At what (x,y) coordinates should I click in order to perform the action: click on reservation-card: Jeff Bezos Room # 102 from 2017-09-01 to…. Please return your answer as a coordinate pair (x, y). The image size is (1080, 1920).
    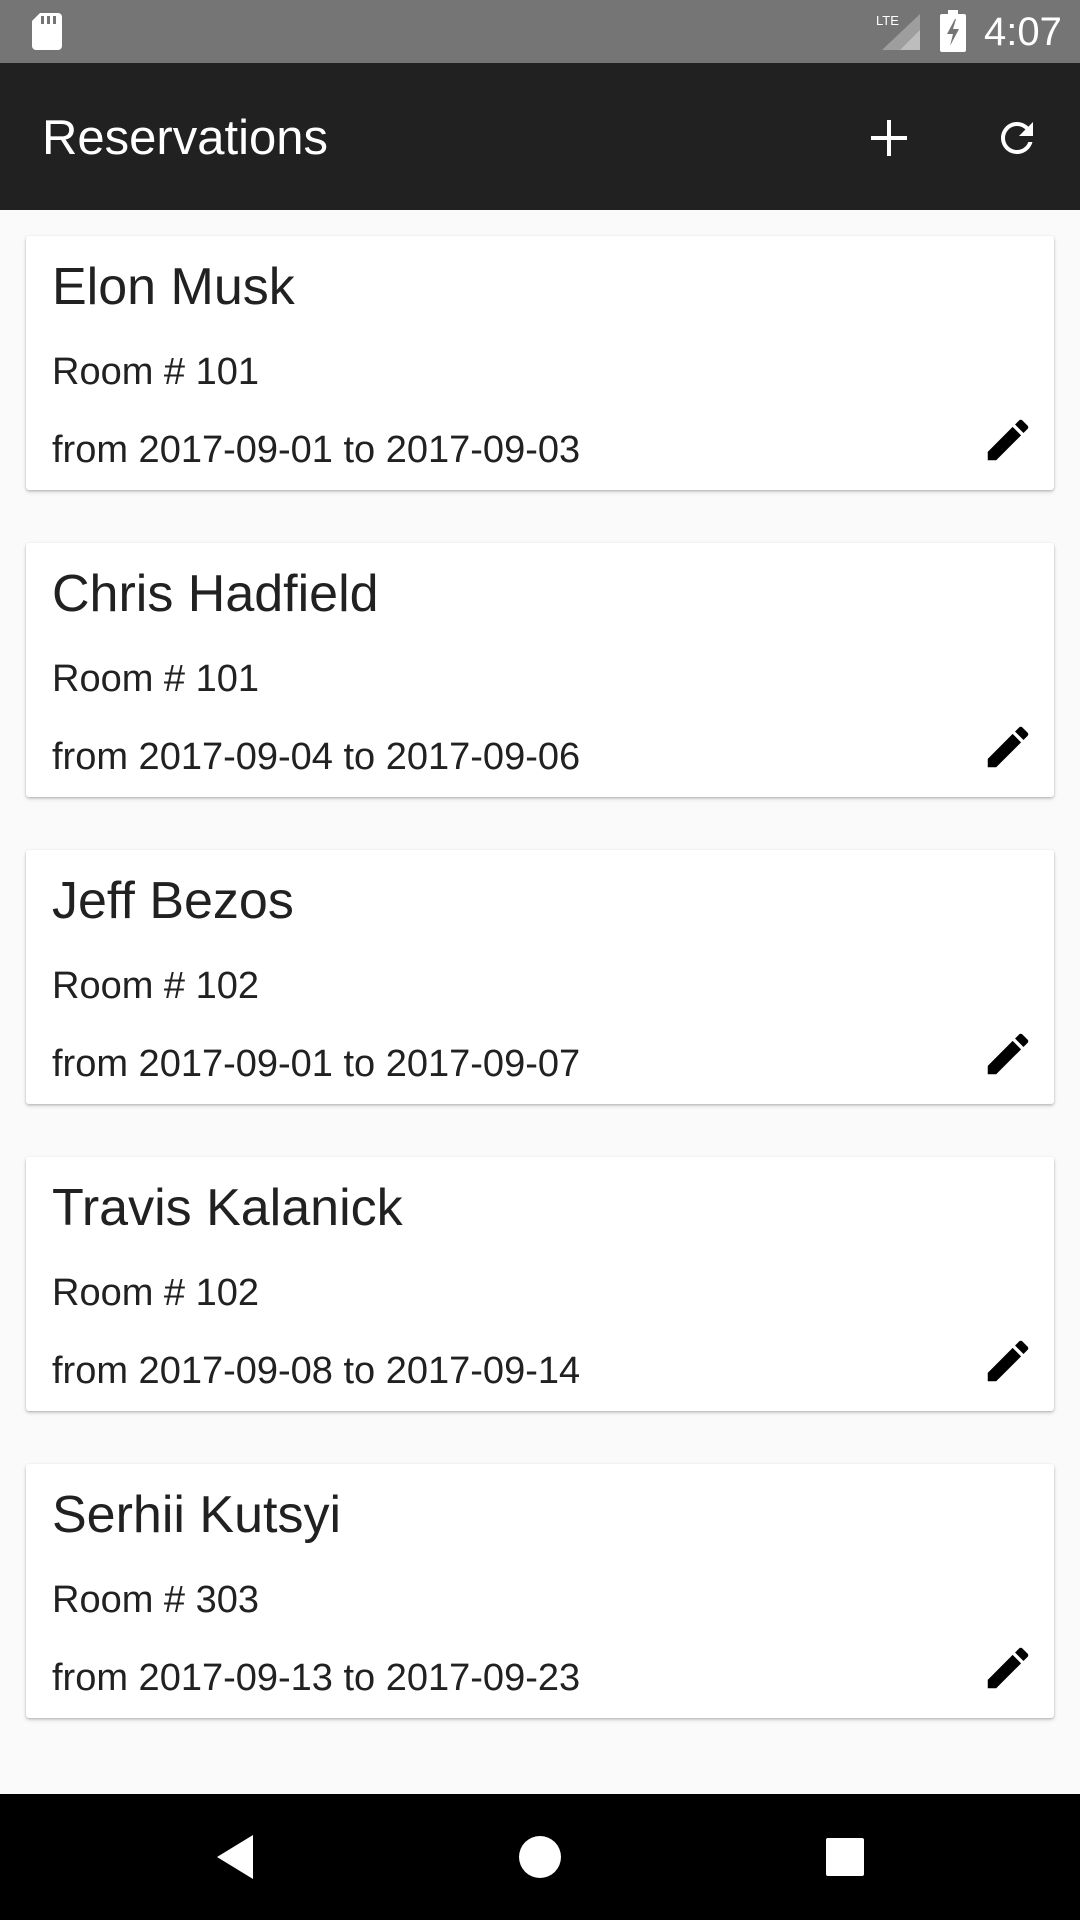
    Looking at the image, I should click on (540, 977).